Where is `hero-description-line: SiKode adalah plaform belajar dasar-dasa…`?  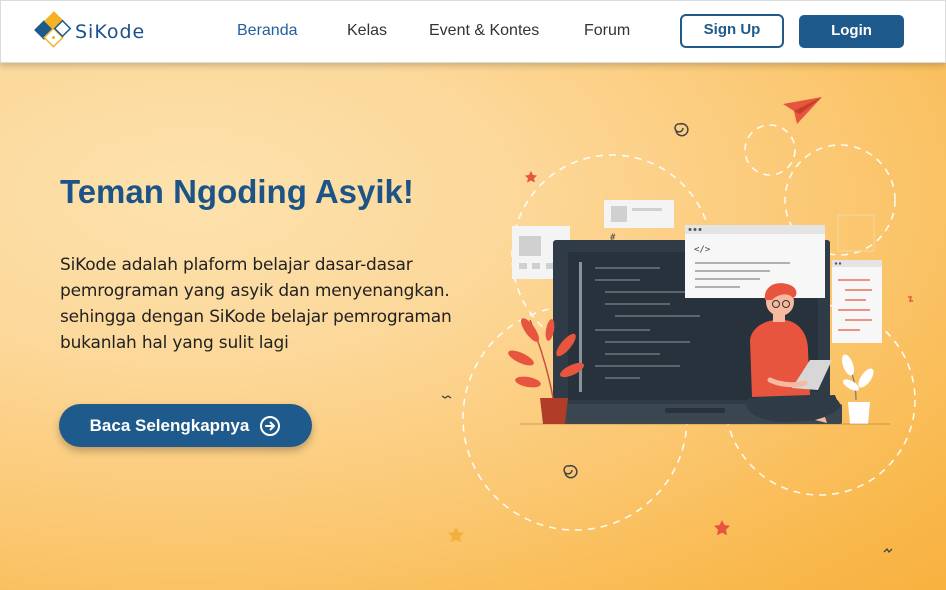
hero-description-line: SiKode adalah plaform belajar dasar-dasa… is located at coordinates (236, 265).